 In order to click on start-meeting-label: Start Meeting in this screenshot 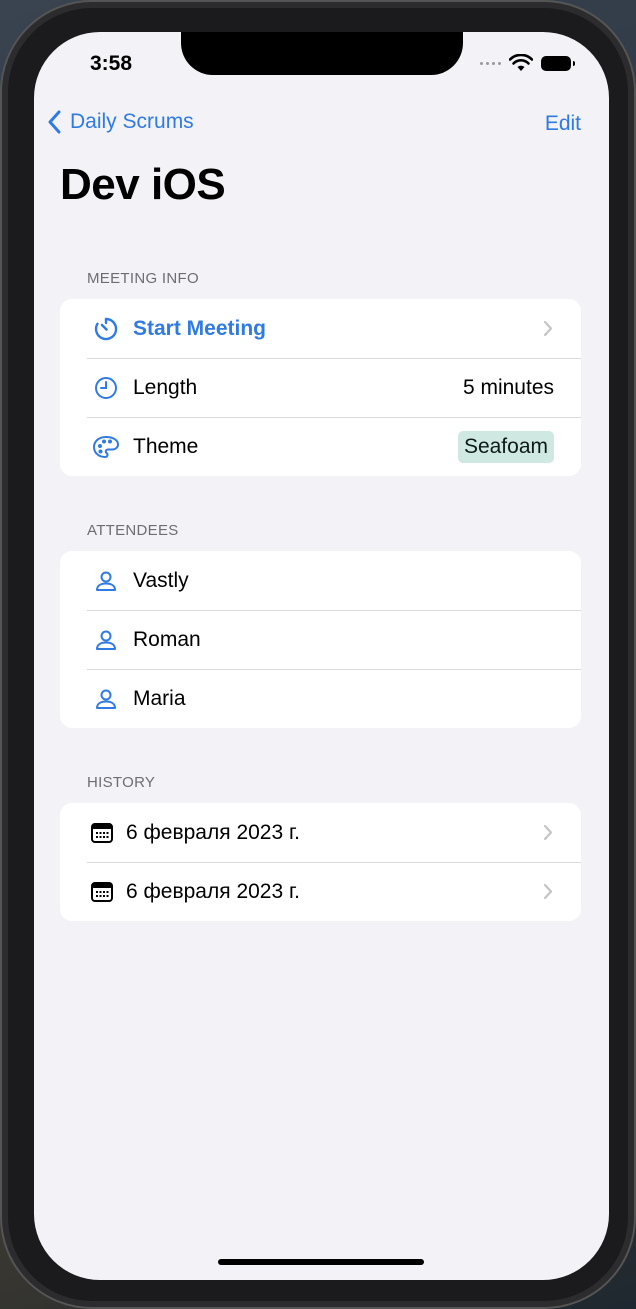, I will do `click(200, 328)`.